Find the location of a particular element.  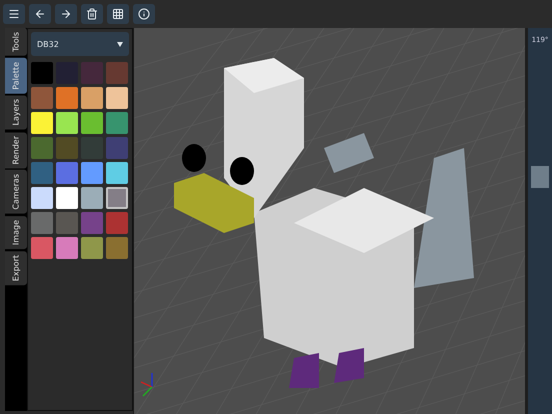

delete-button is located at coordinates (92, 14).